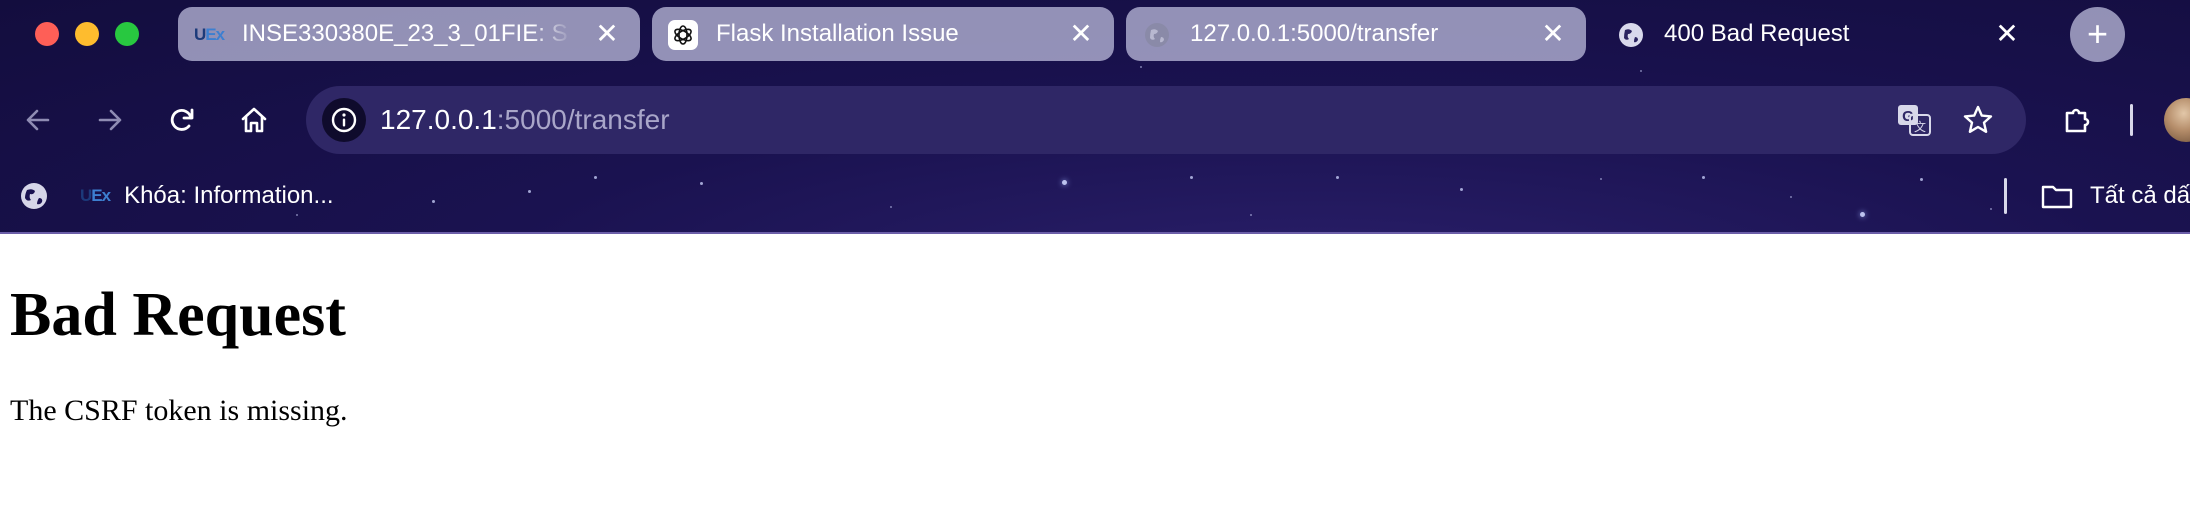 The height and width of the screenshot is (530, 2190). I want to click on tab-400-bad-request: 400 Bad Request ✕, so click(1820, 34).